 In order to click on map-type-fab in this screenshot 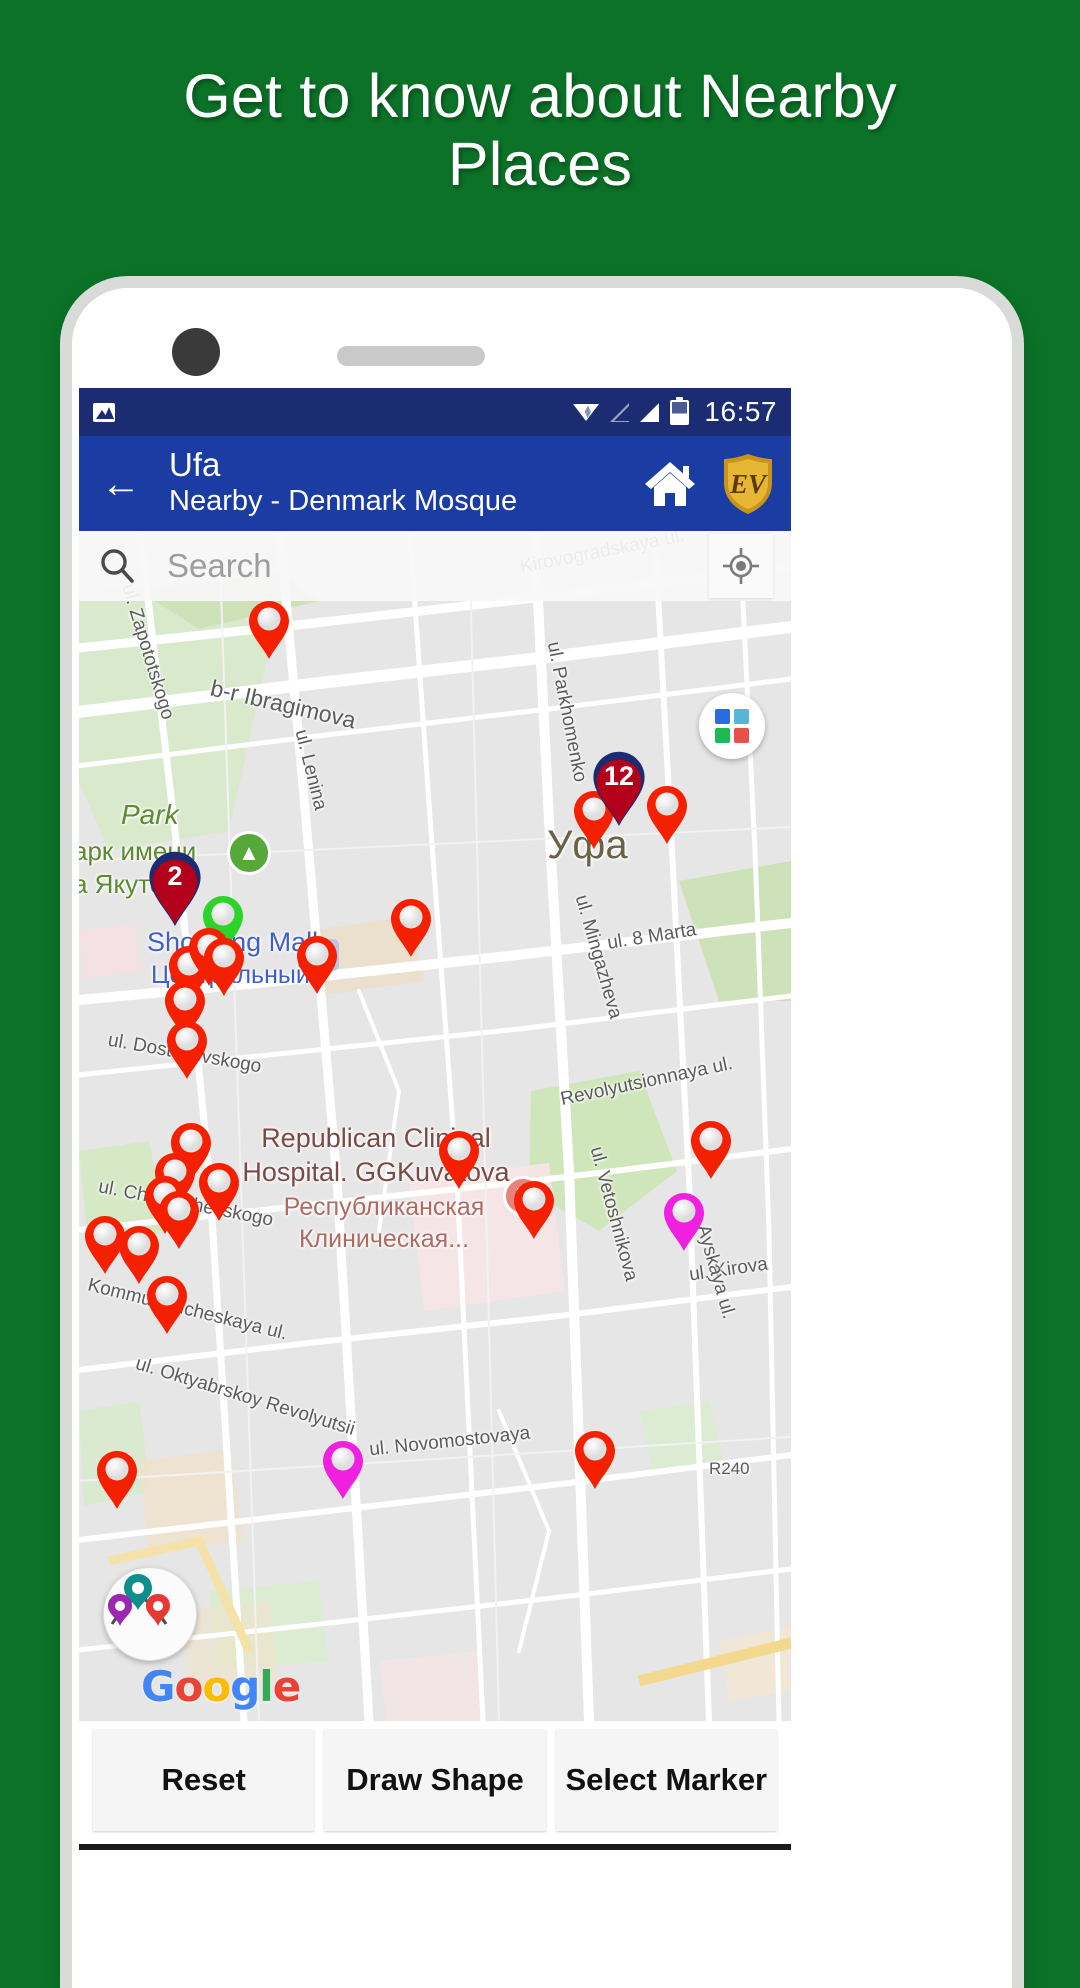, I will do `click(732, 726)`.